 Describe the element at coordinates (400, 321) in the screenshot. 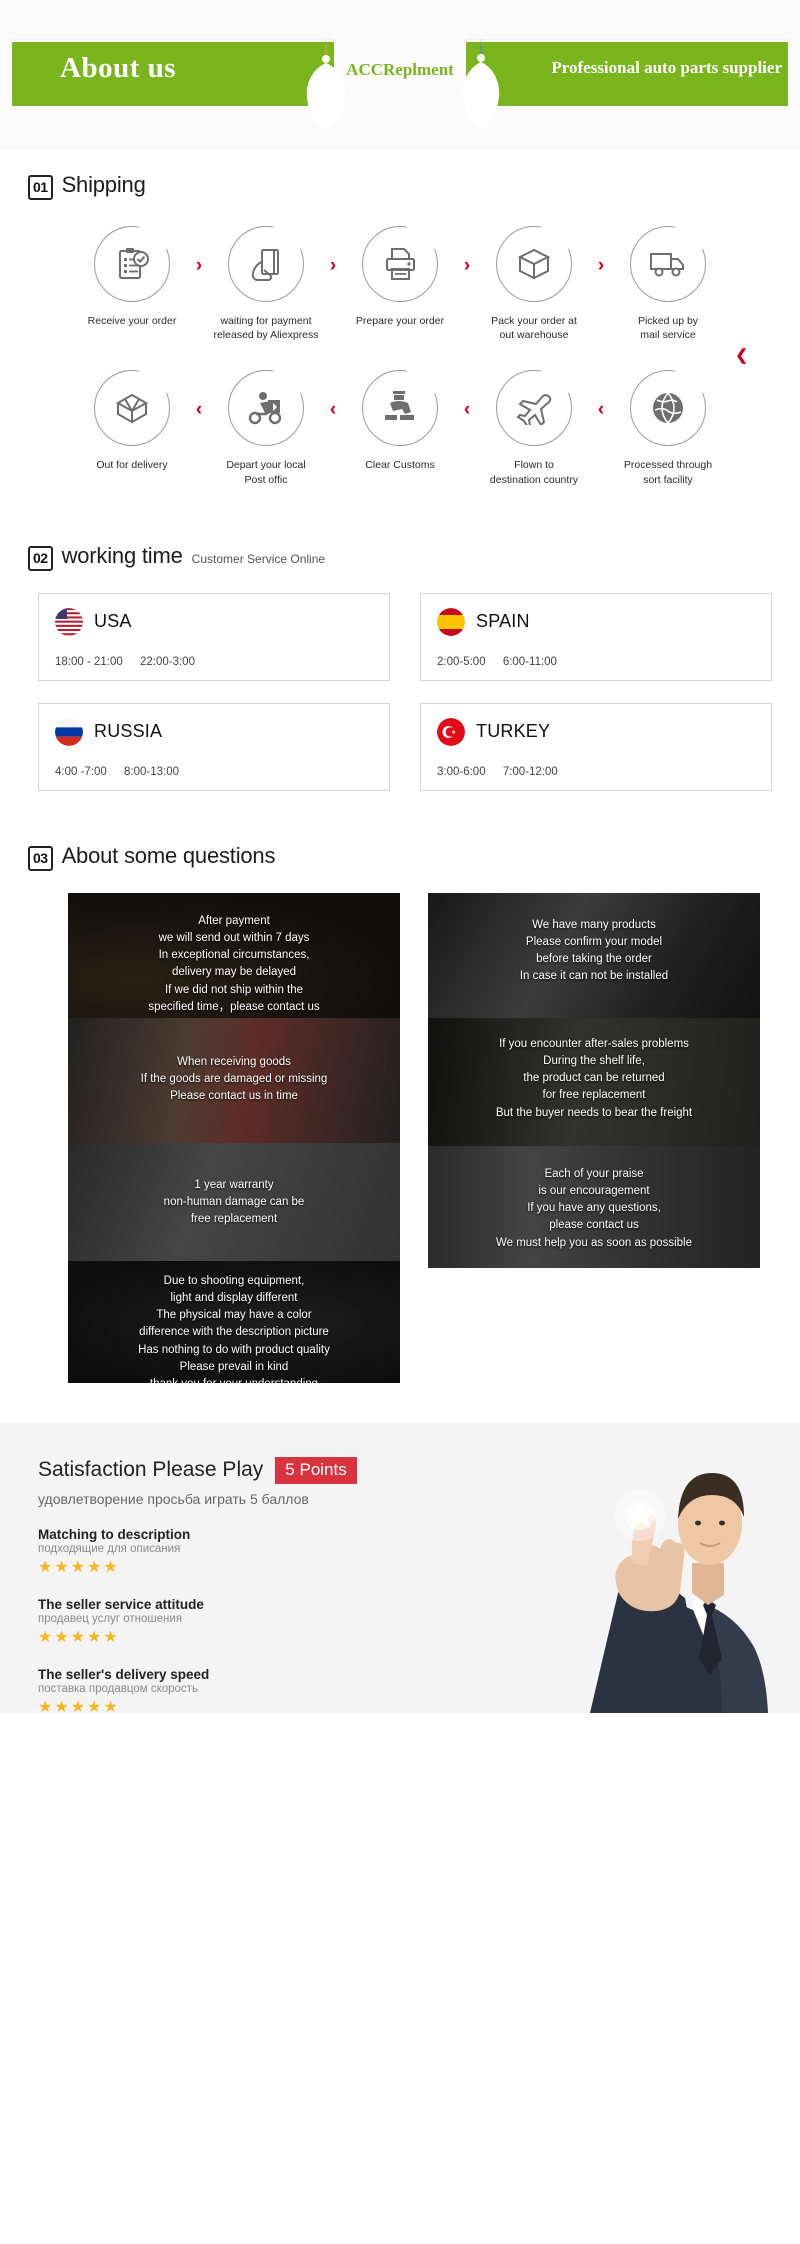

I see `step-label: Prepare your order` at that location.